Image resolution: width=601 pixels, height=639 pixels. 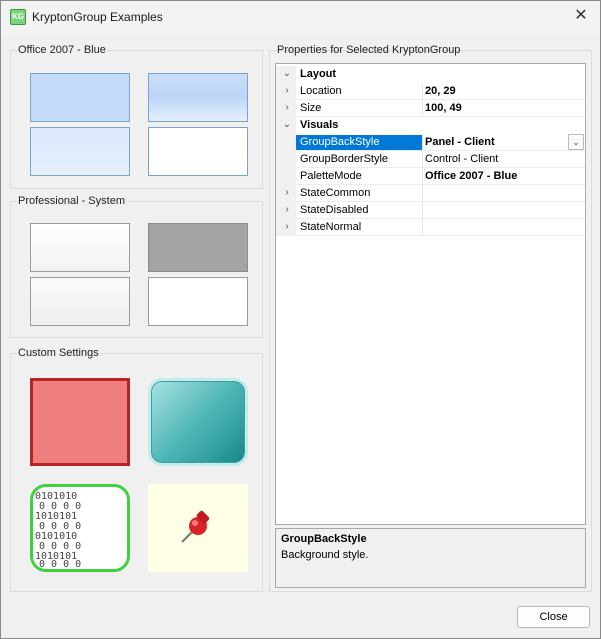 I want to click on property-category-row: ⌄ Layout, so click(x=430, y=74).